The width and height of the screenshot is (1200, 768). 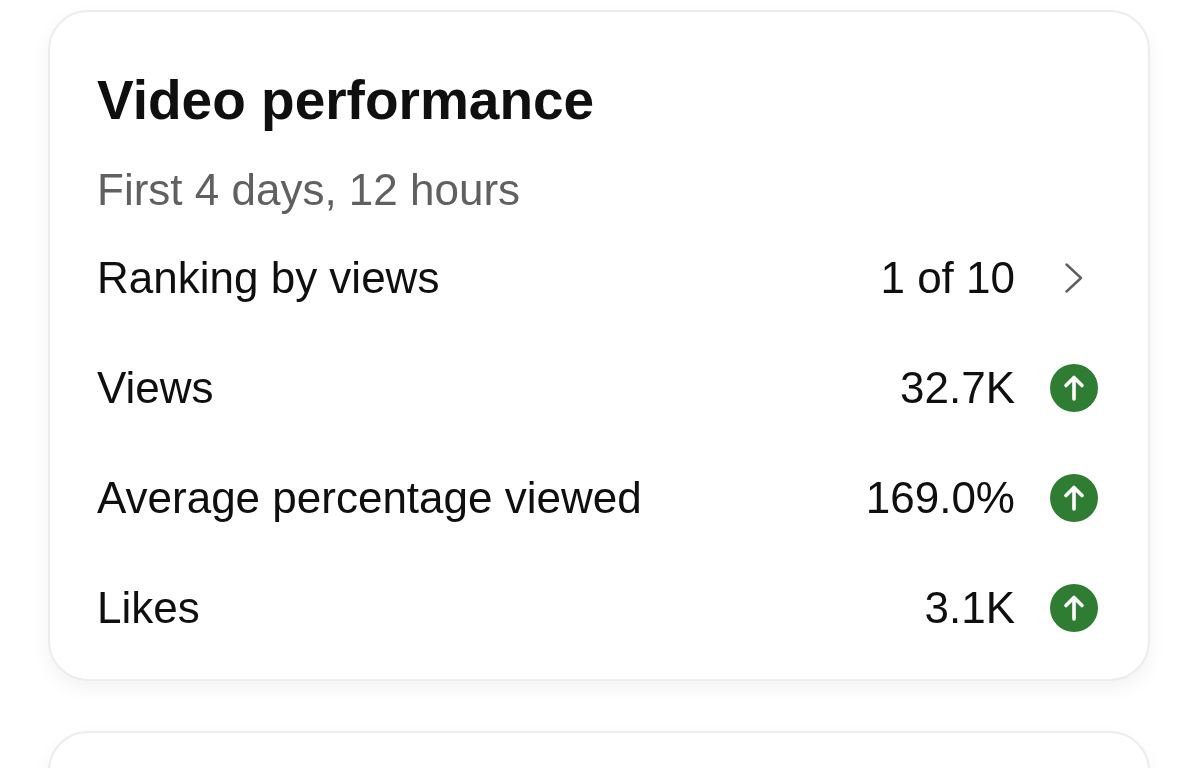 What do you see at coordinates (940, 498) in the screenshot?
I see `metric-value: 169.0%` at bounding box center [940, 498].